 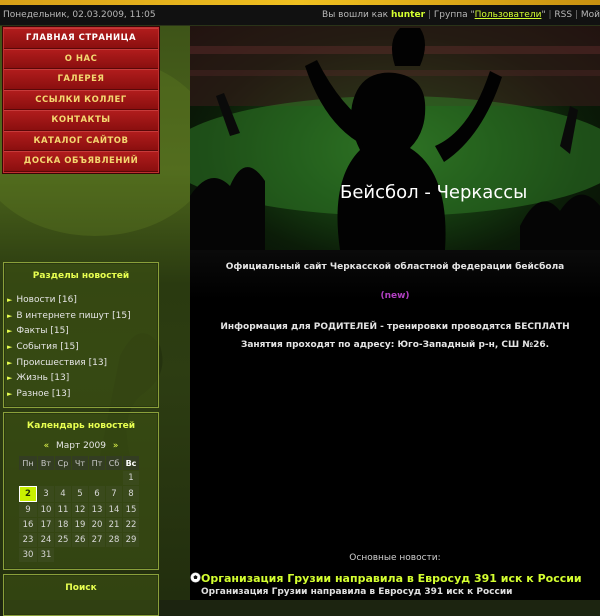 What do you see at coordinates (116, 446) in the screenshot?
I see `next-month-button: »` at bounding box center [116, 446].